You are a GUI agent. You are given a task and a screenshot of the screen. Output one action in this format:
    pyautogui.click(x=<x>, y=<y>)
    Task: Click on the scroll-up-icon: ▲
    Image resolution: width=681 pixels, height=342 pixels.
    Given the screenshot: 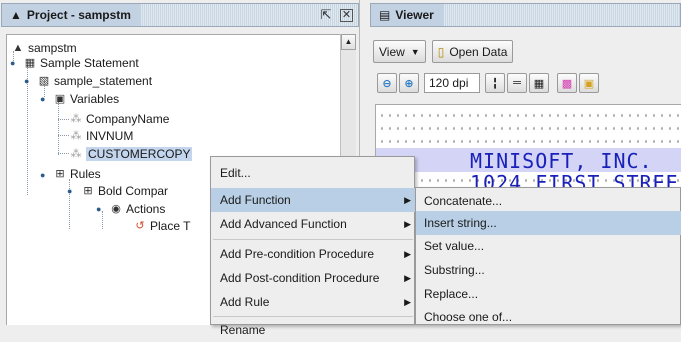 What is the action you would take?
    pyautogui.click(x=348, y=42)
    